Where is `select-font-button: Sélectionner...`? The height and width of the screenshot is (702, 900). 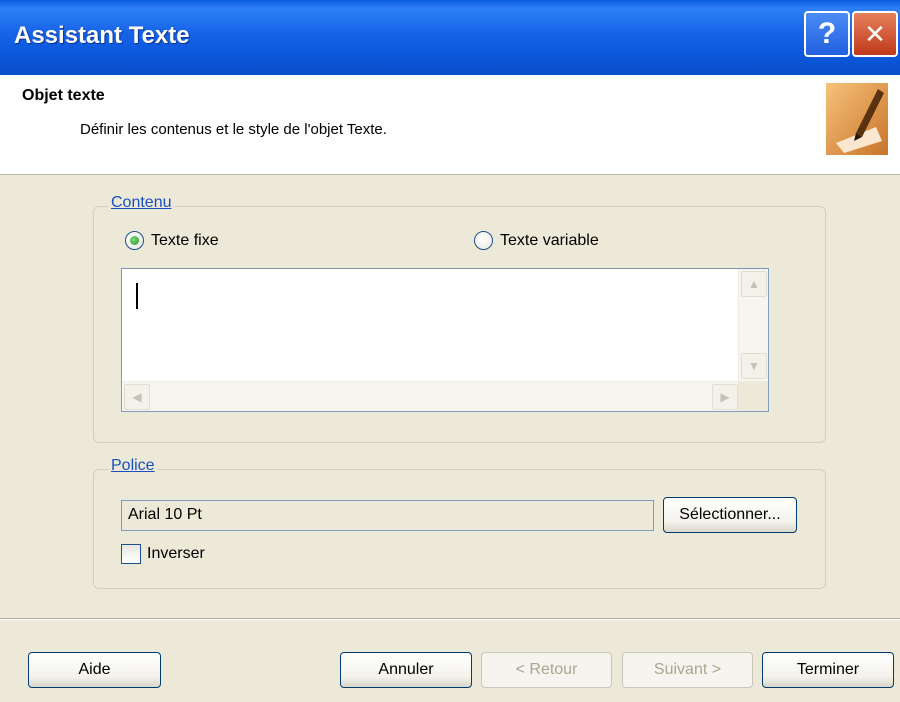
select-font-button: Sélectionner... is located at coordinates (730, 515).